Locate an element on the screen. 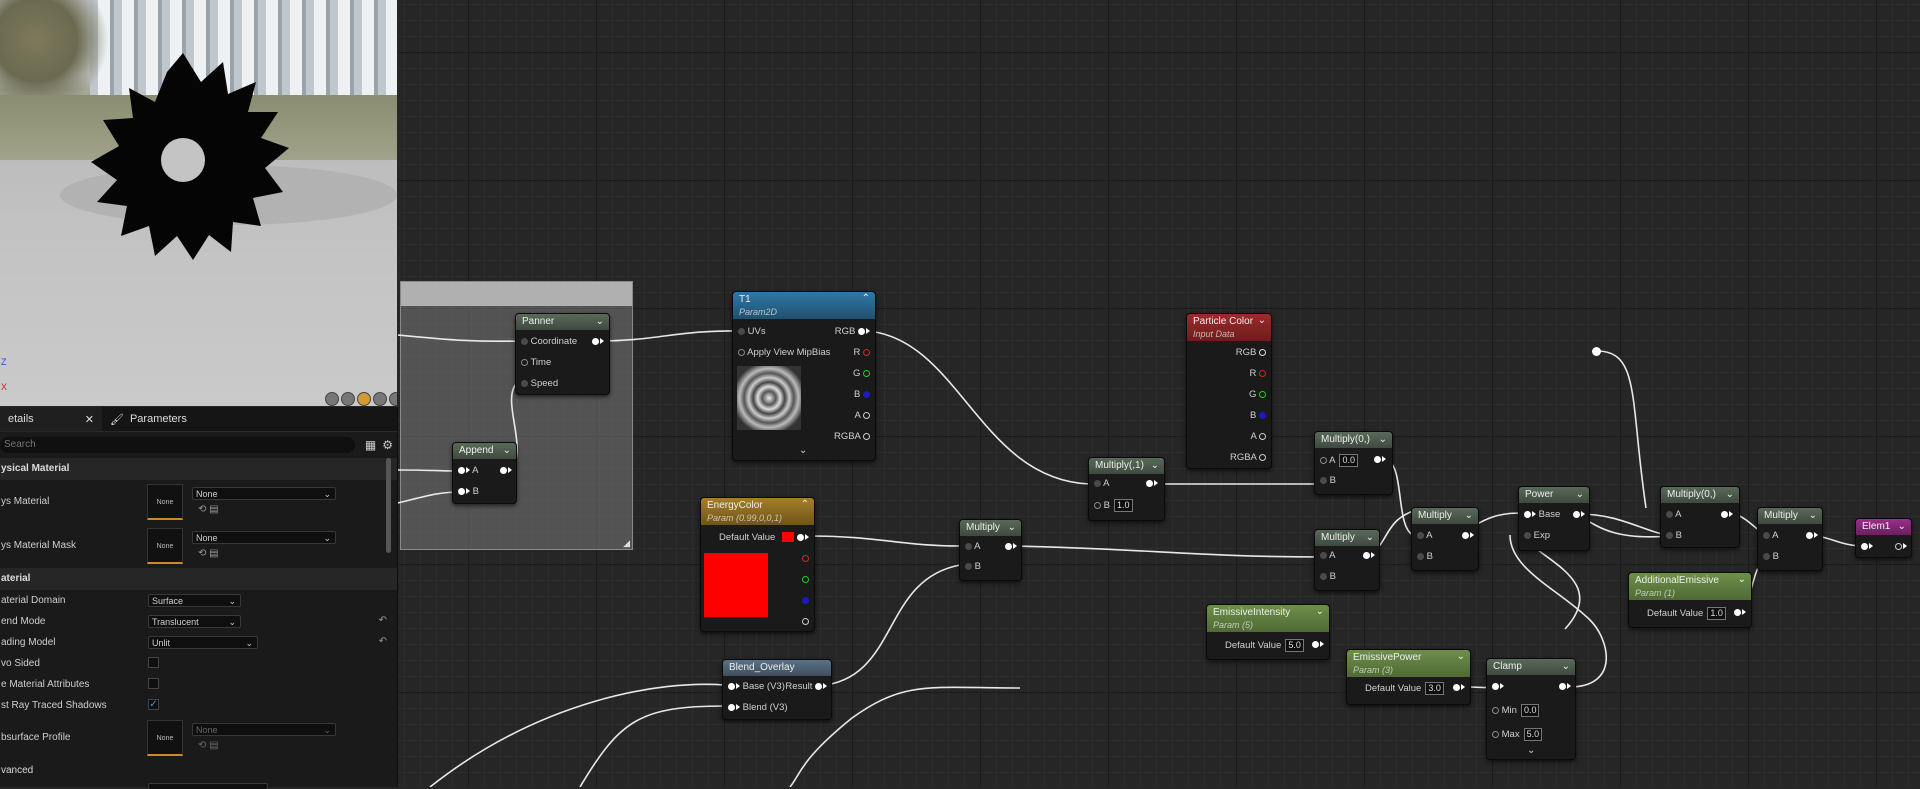 The height and width of the screenshot is (789, 1920). preview-custom-button is located at coordinates (393, 399).